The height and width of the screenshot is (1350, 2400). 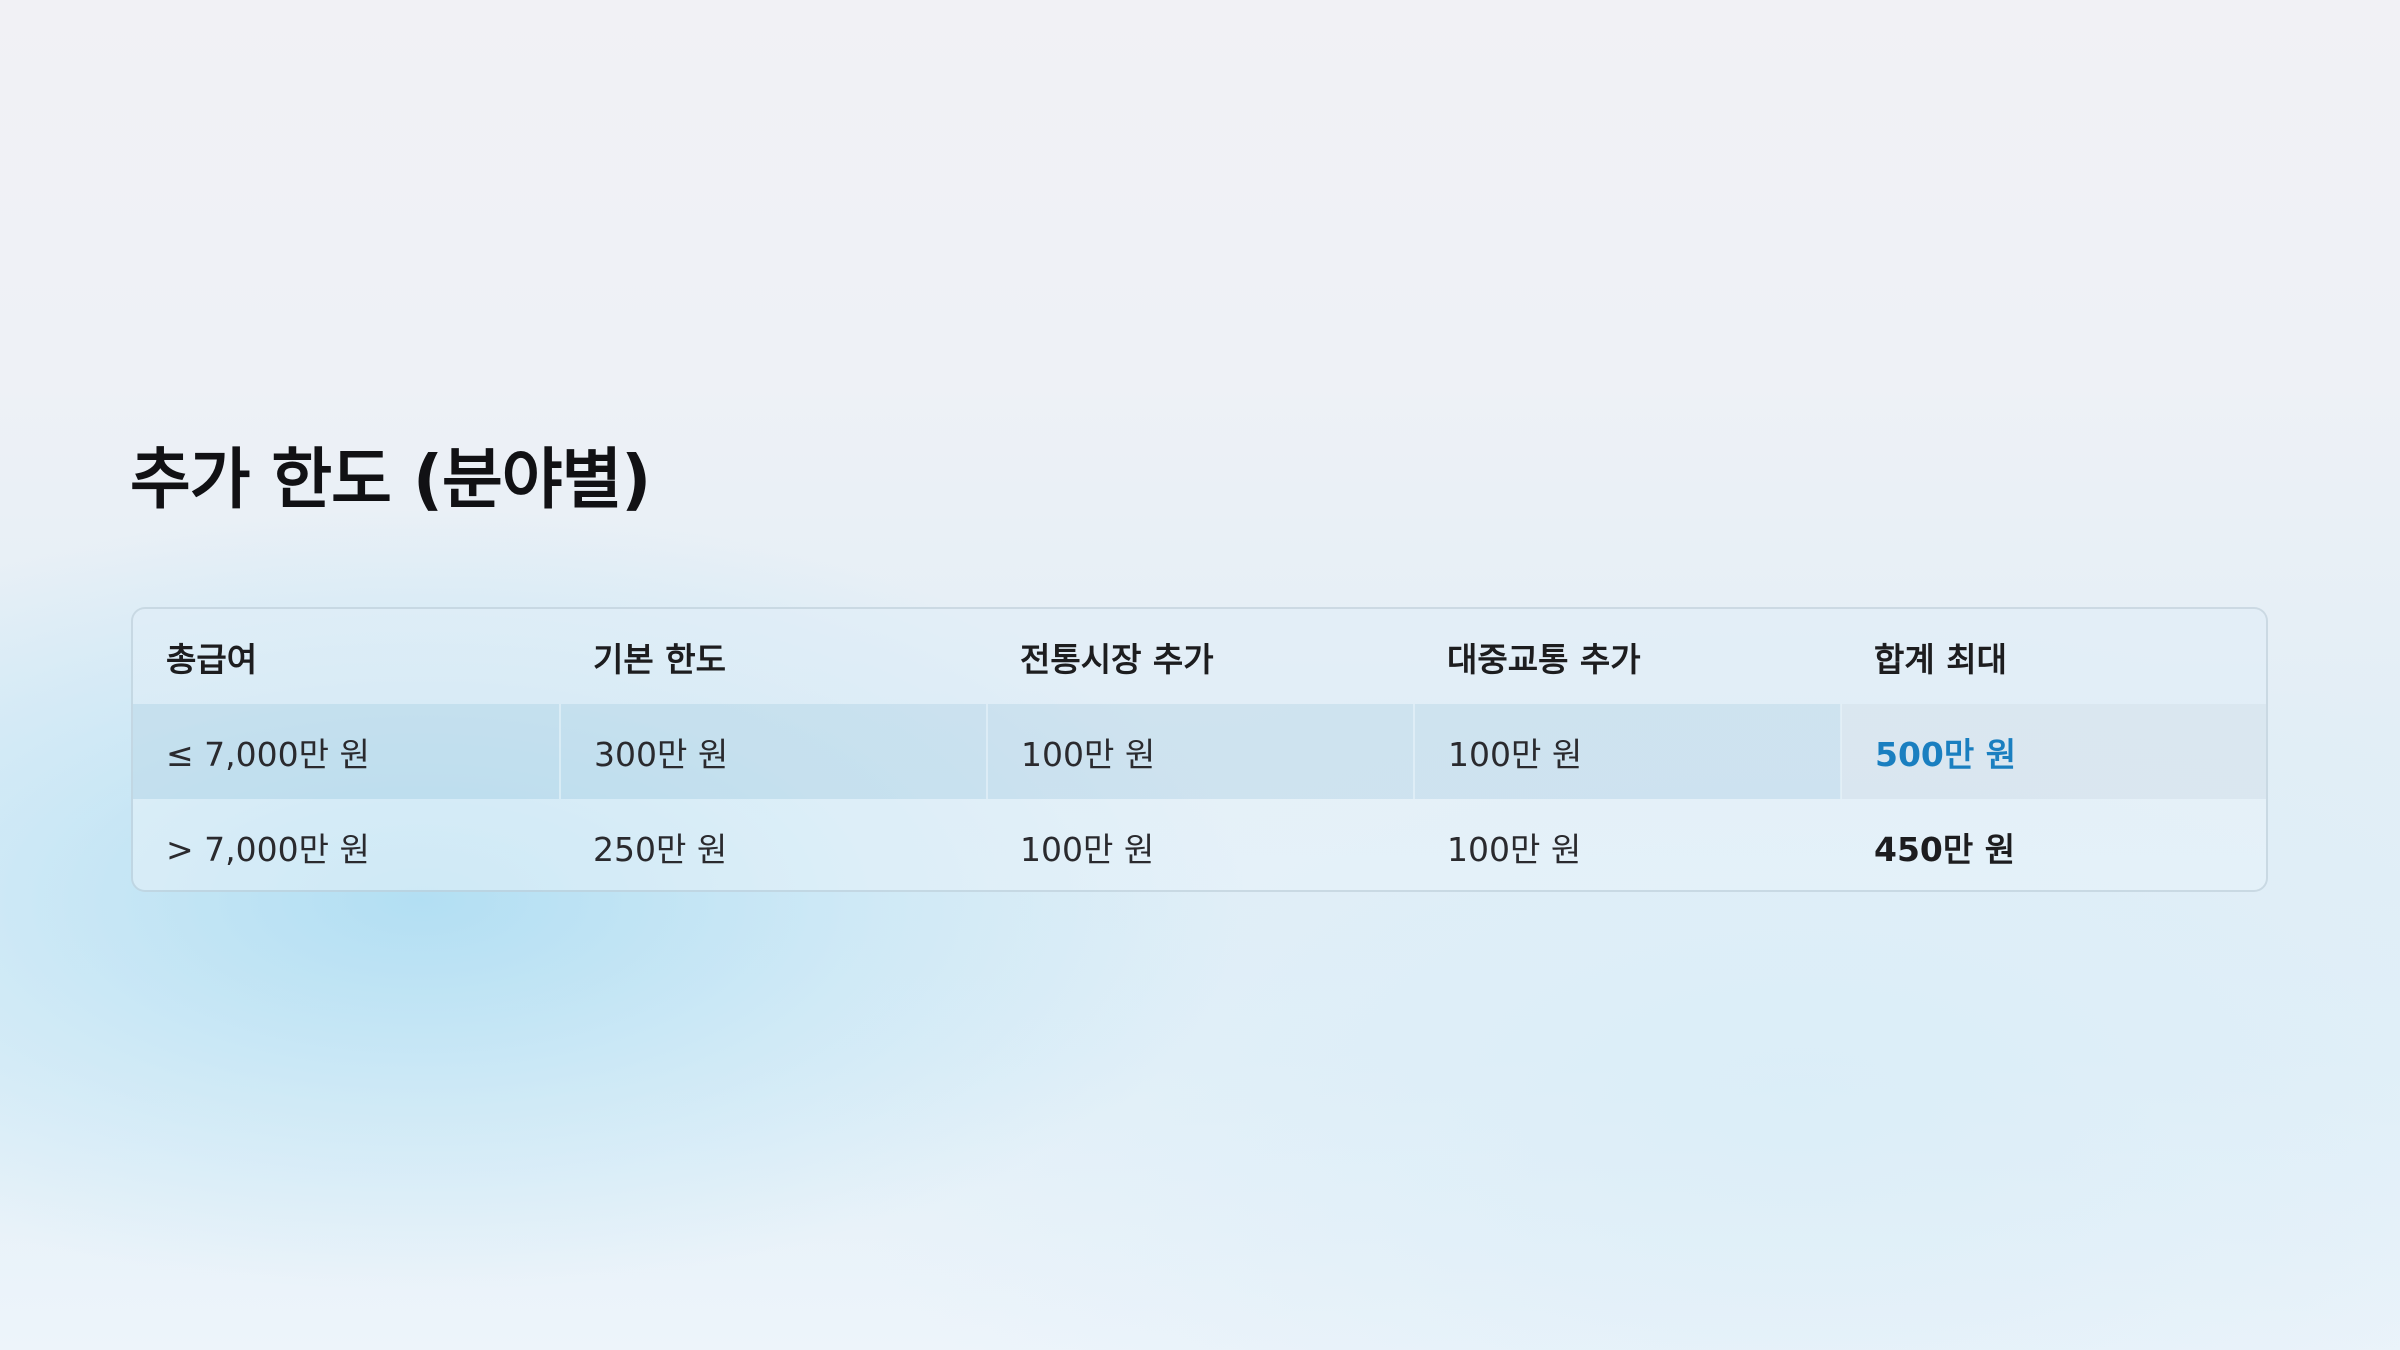 I want to click on table-row: ≤ 7,000만 원 300만 원 100만 원 100만 원 500만 원, so click(x=1199, y=751).